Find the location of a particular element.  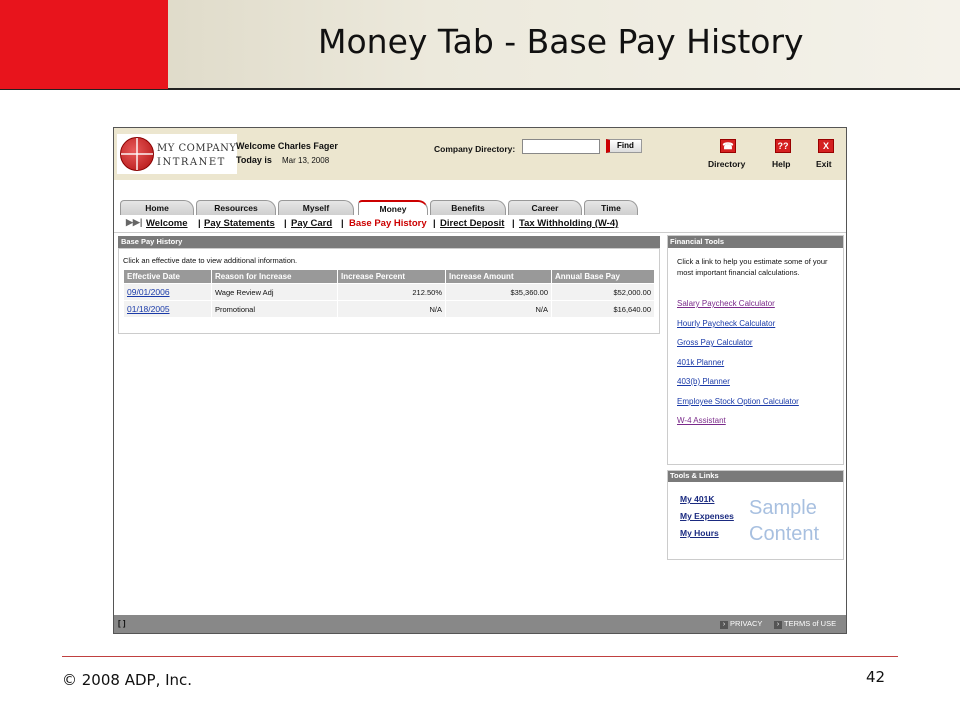

subnav-pay-card: Pay Card is located at coordinates (311, 223).